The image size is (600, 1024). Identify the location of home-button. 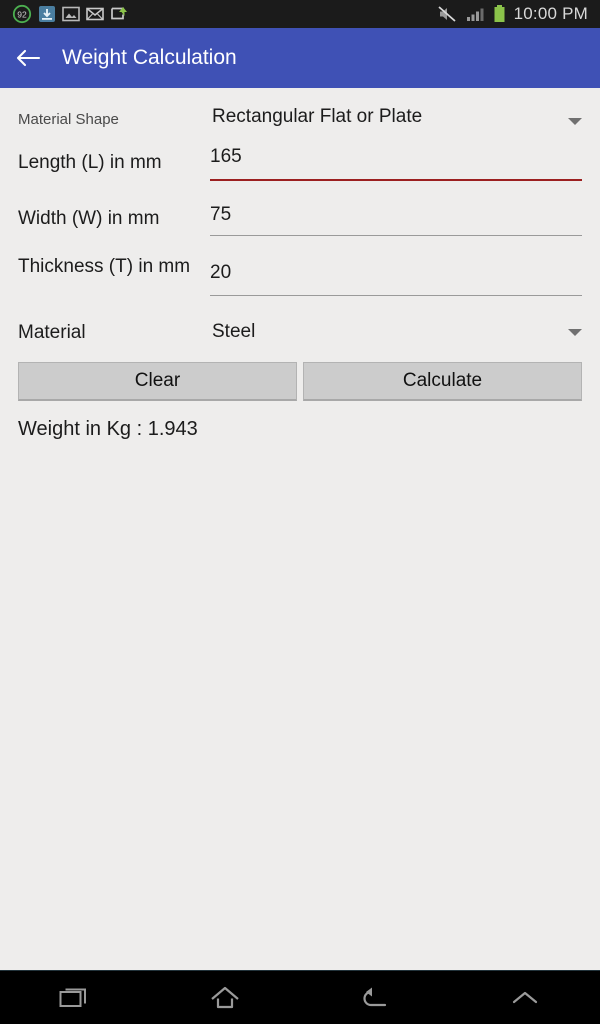
(225, 997).